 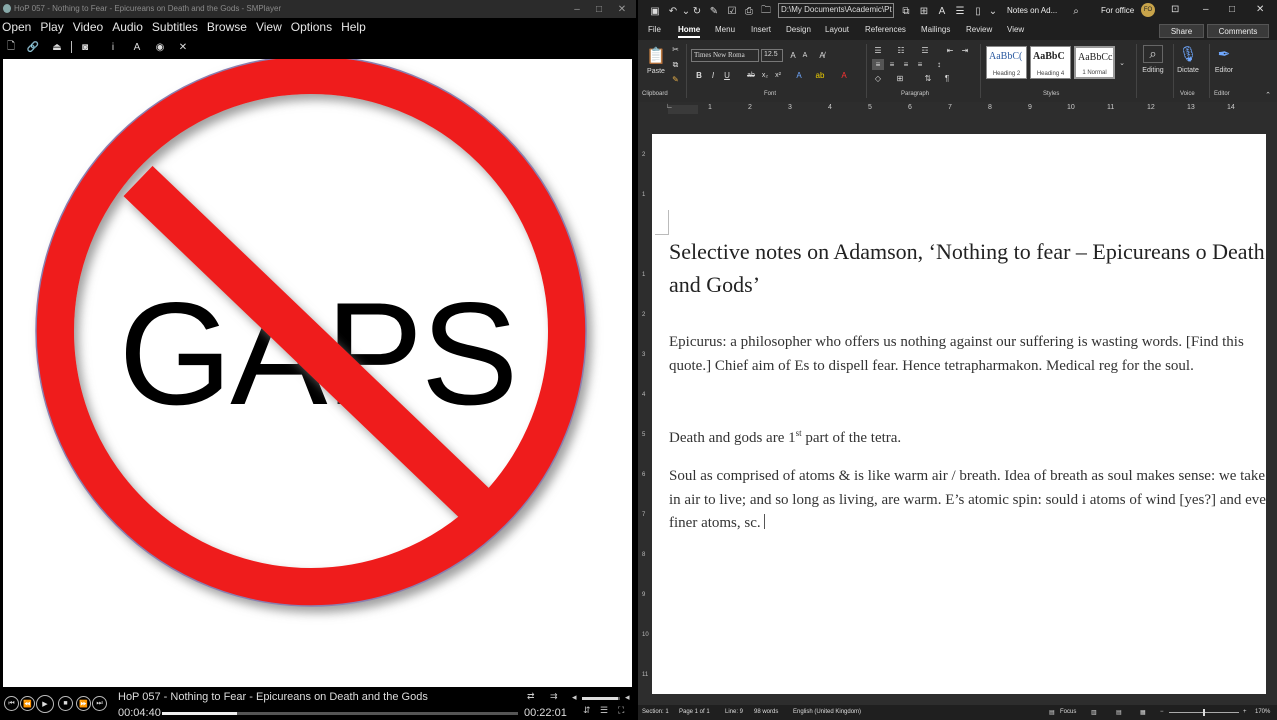 I want to click on share-button: Share, so click(x=1181, y=31).